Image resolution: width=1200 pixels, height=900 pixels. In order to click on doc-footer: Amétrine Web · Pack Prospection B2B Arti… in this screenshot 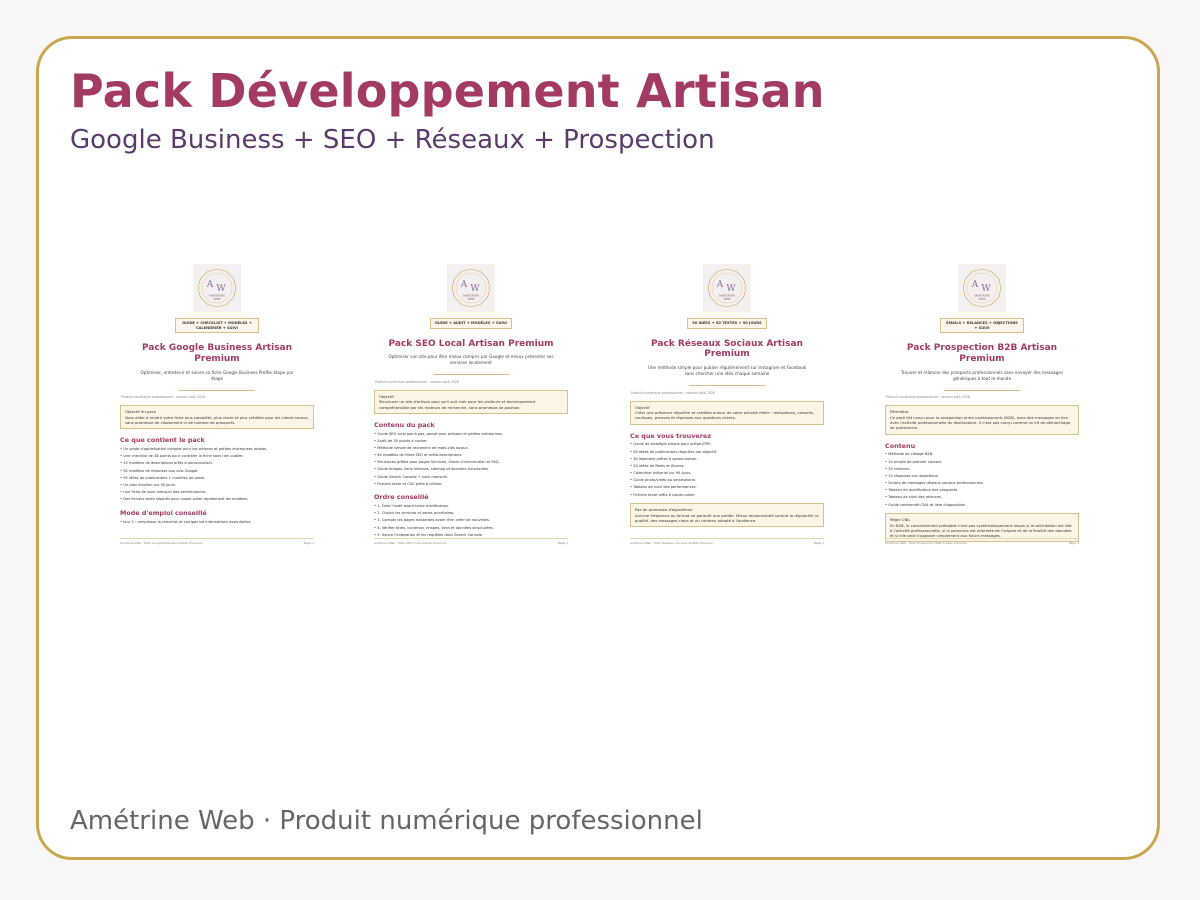, I will do `click(982, 541)`.